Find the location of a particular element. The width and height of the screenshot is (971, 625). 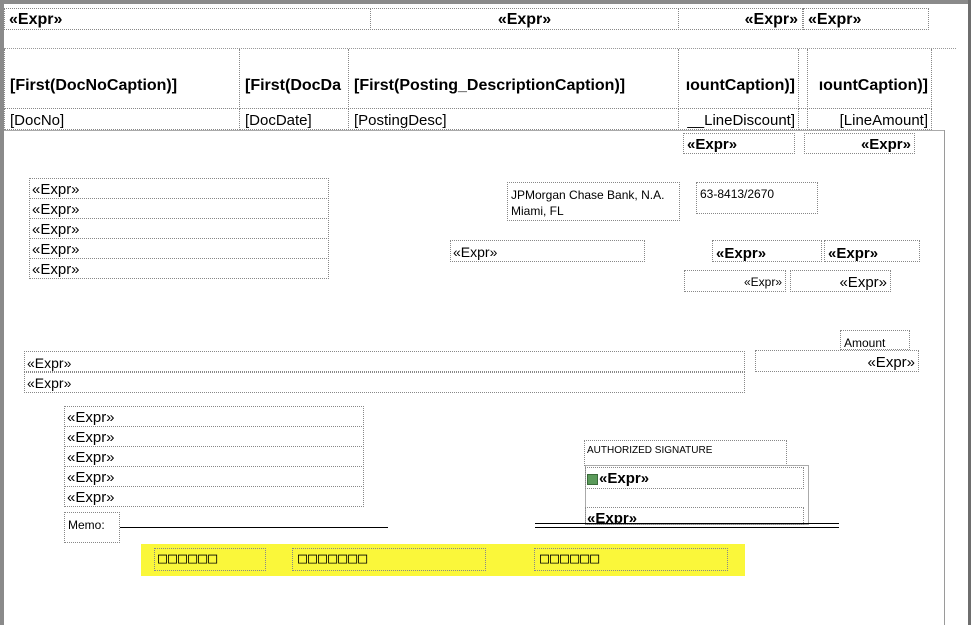

caption-line-amount-text: ıountCaption)] is located at coordinates (873, 85).